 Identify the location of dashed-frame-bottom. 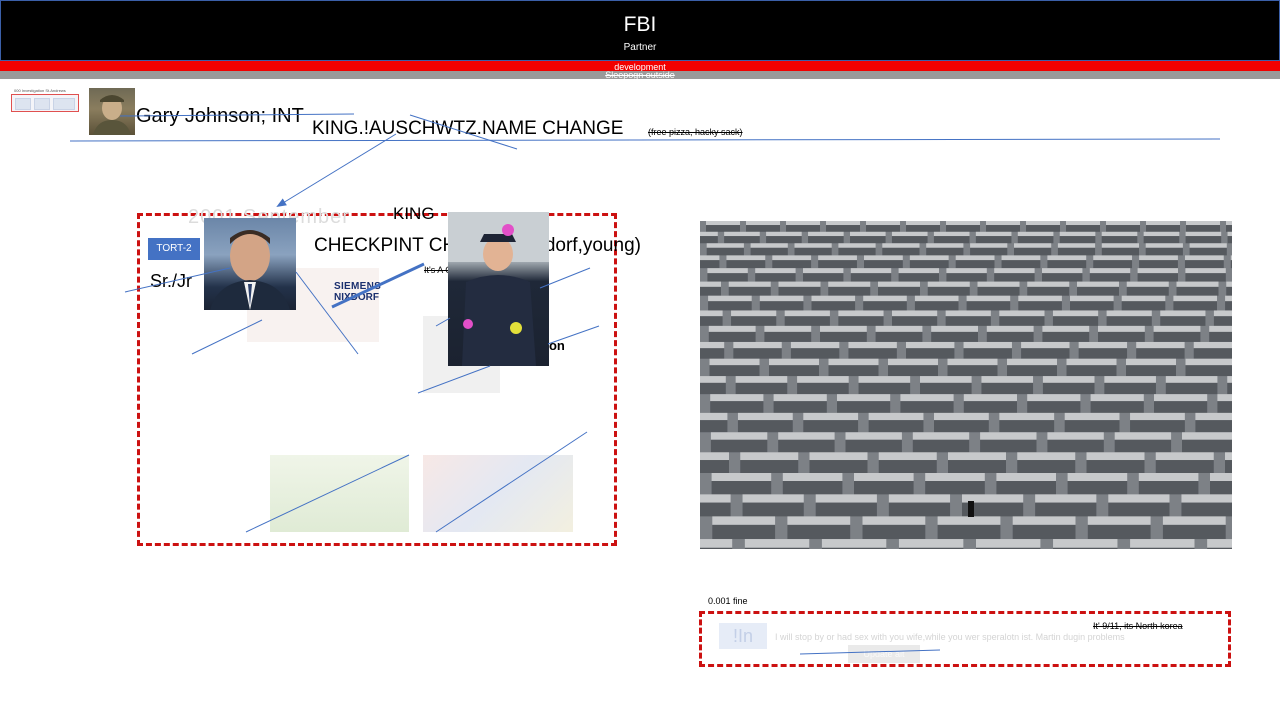
(965, 639).